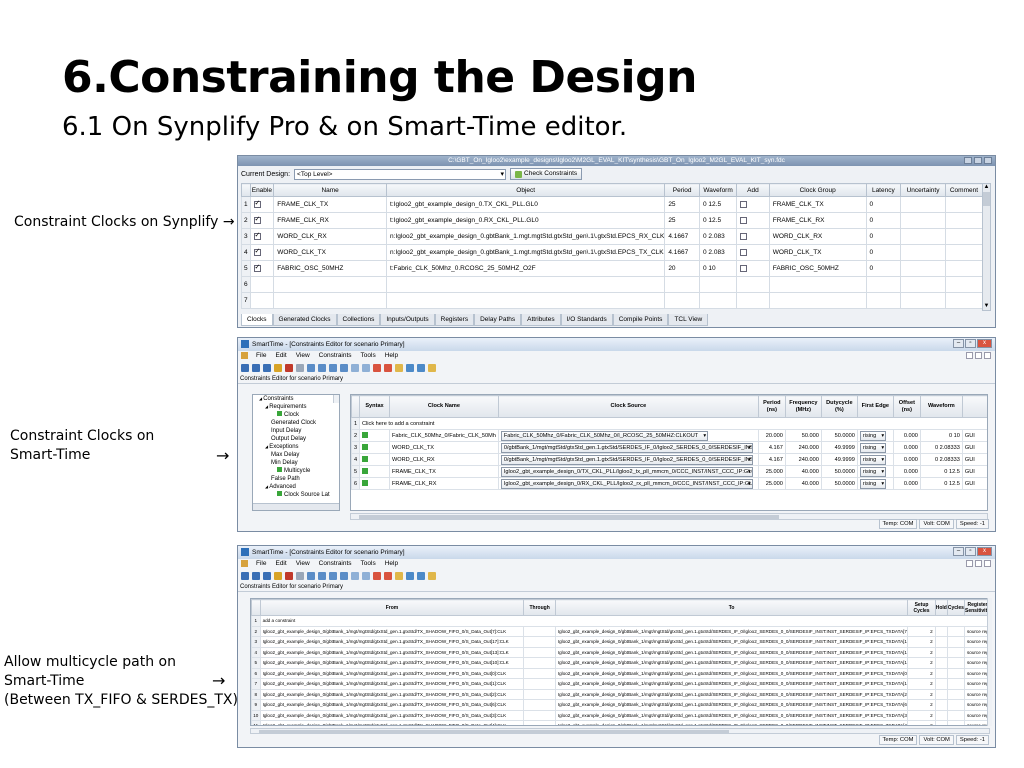  I want to click on vertical-scrollbar: ▲ ▼, so click(986, 247).